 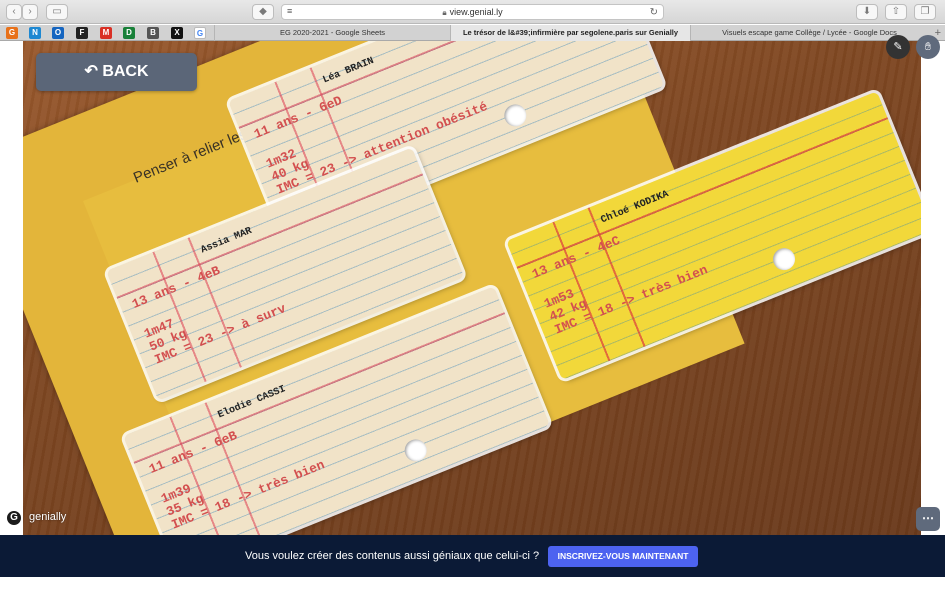 I want to click on card-age: 11 ans - 6eB, so click(x=193, y=452).